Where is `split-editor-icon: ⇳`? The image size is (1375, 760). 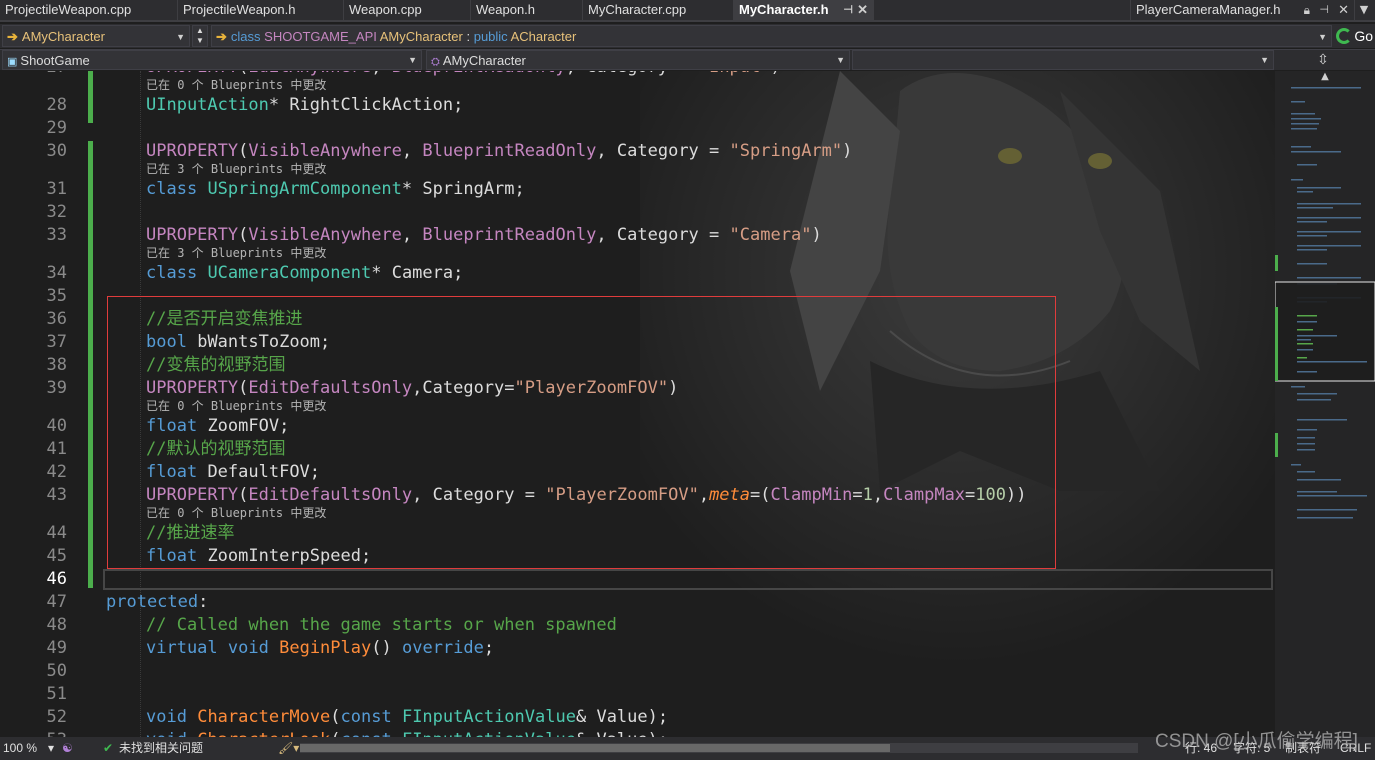
split-editor-icon: ⇳ is located at coordinates (1323, 60).